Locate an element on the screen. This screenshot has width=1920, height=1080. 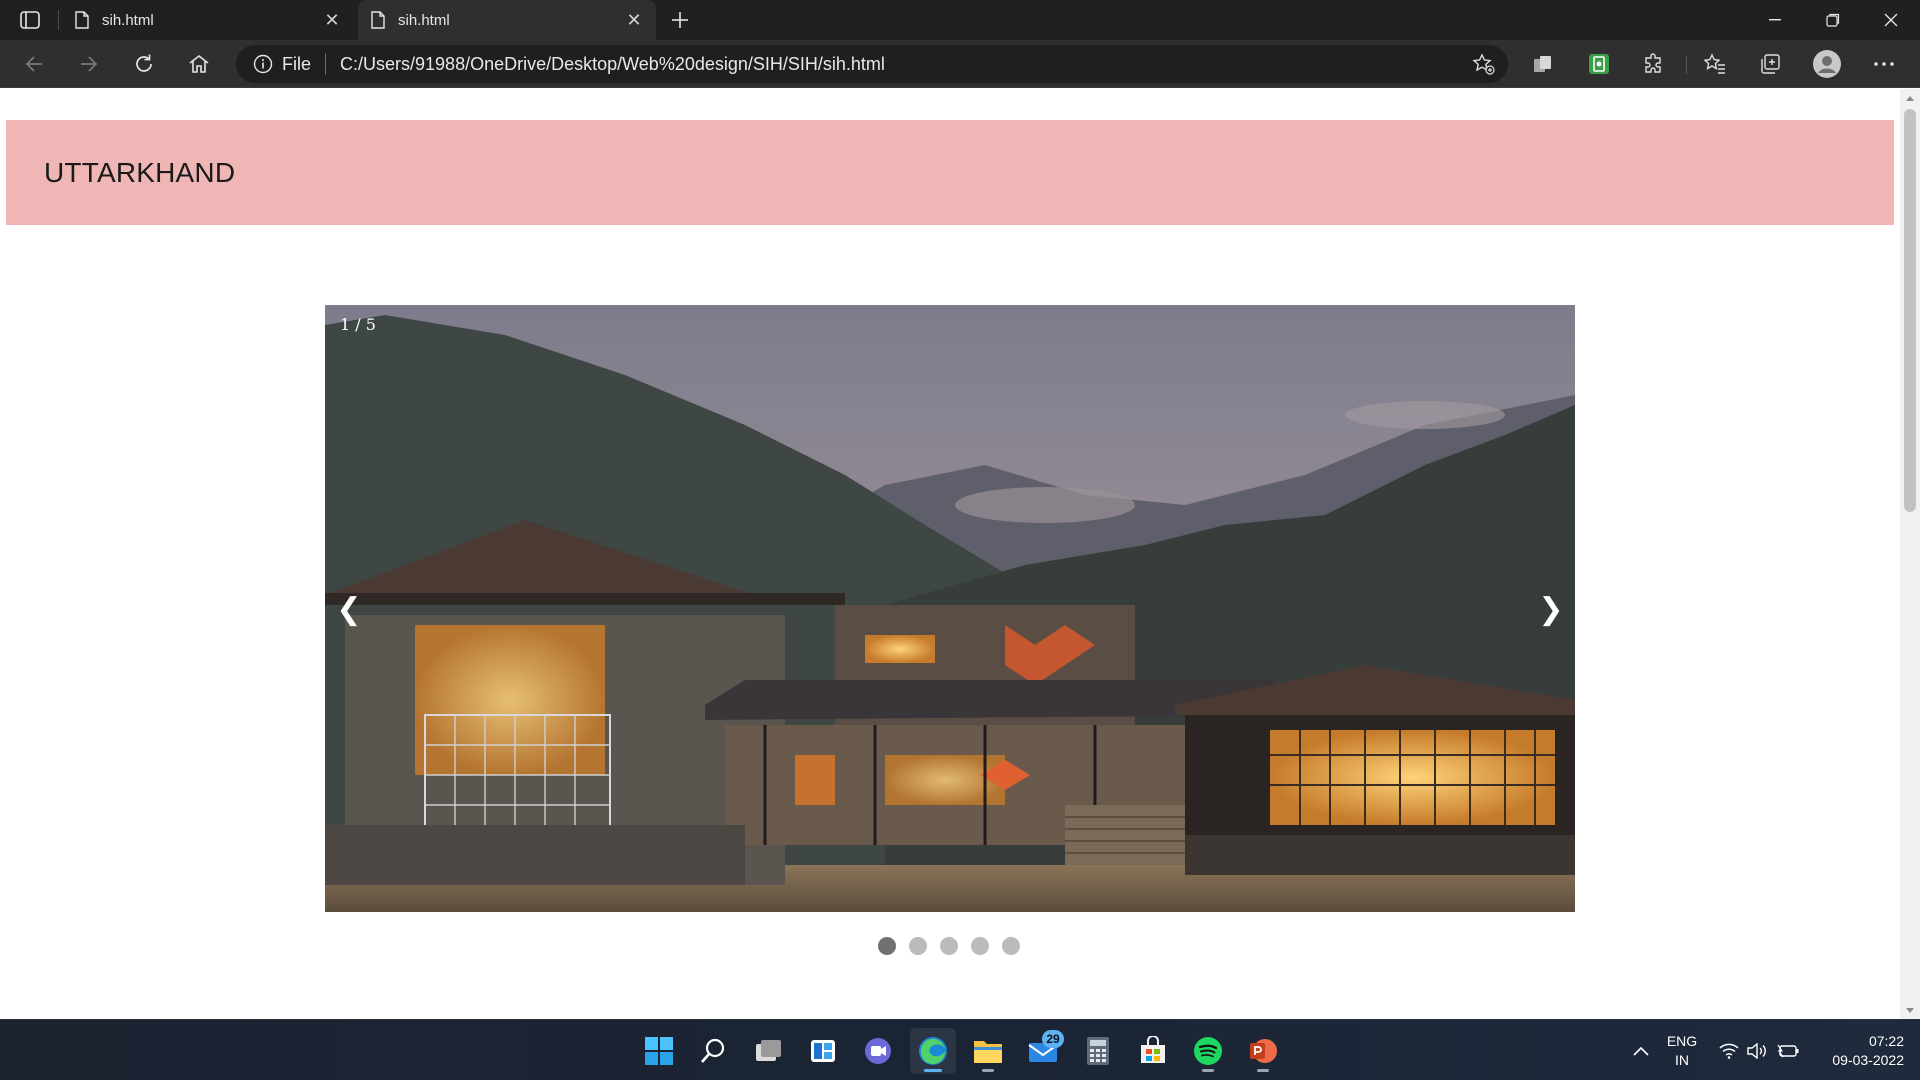
browser-tab-1: sih.html ✕ is located at coordinates (208, 20).